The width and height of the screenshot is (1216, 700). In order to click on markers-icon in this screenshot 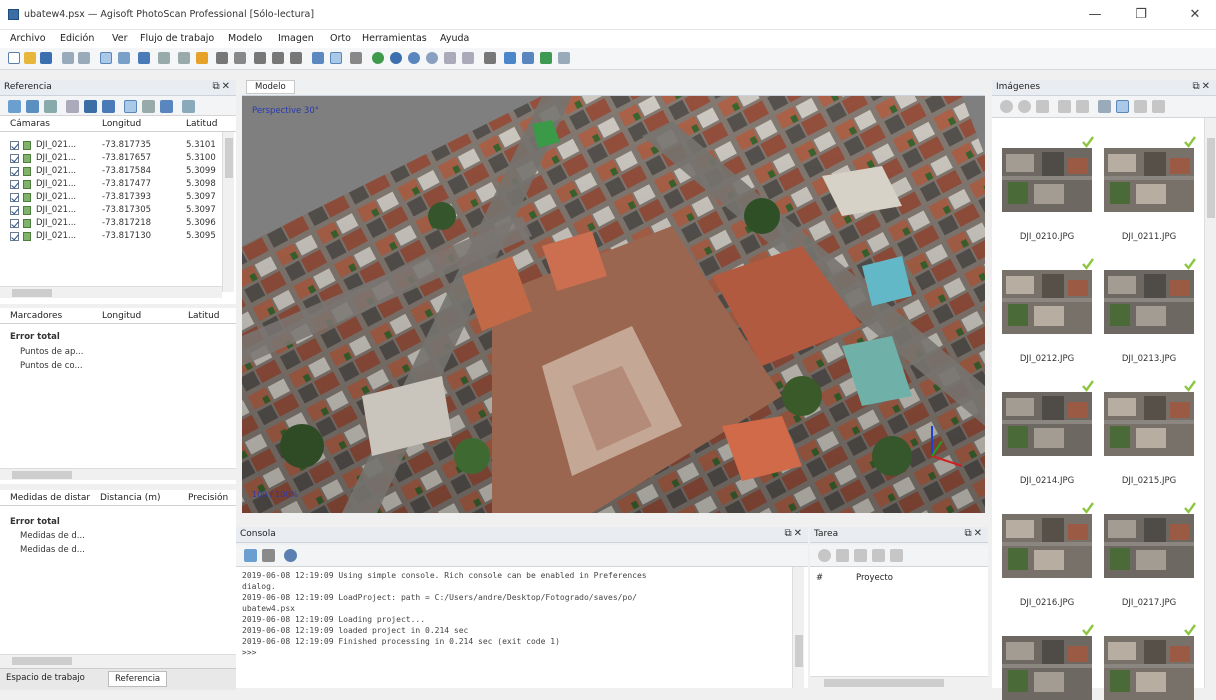, I will do `click(510, 58)`.